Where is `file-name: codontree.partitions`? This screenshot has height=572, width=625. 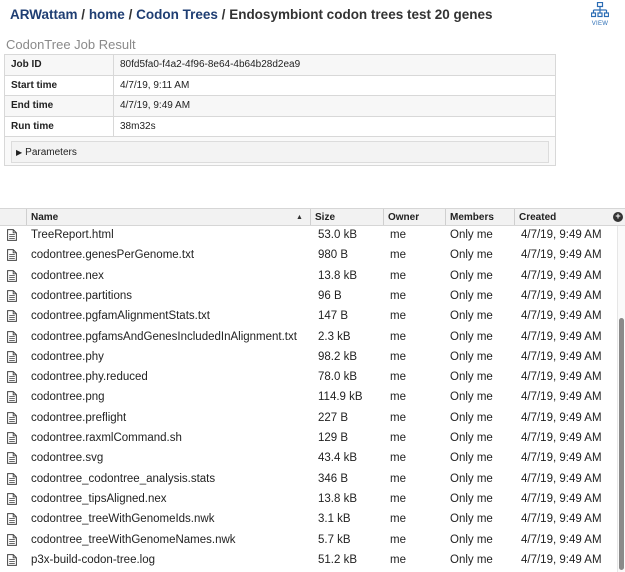 file-name: codontree.partitions is located at coordinates (81, 296).